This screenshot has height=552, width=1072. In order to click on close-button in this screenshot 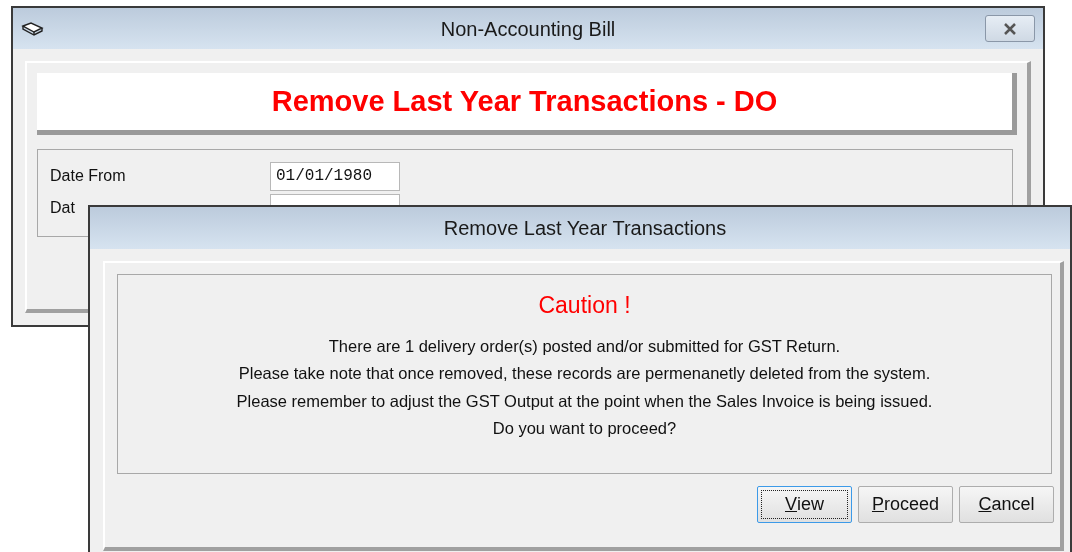, I will do `click(1010, 28)`.